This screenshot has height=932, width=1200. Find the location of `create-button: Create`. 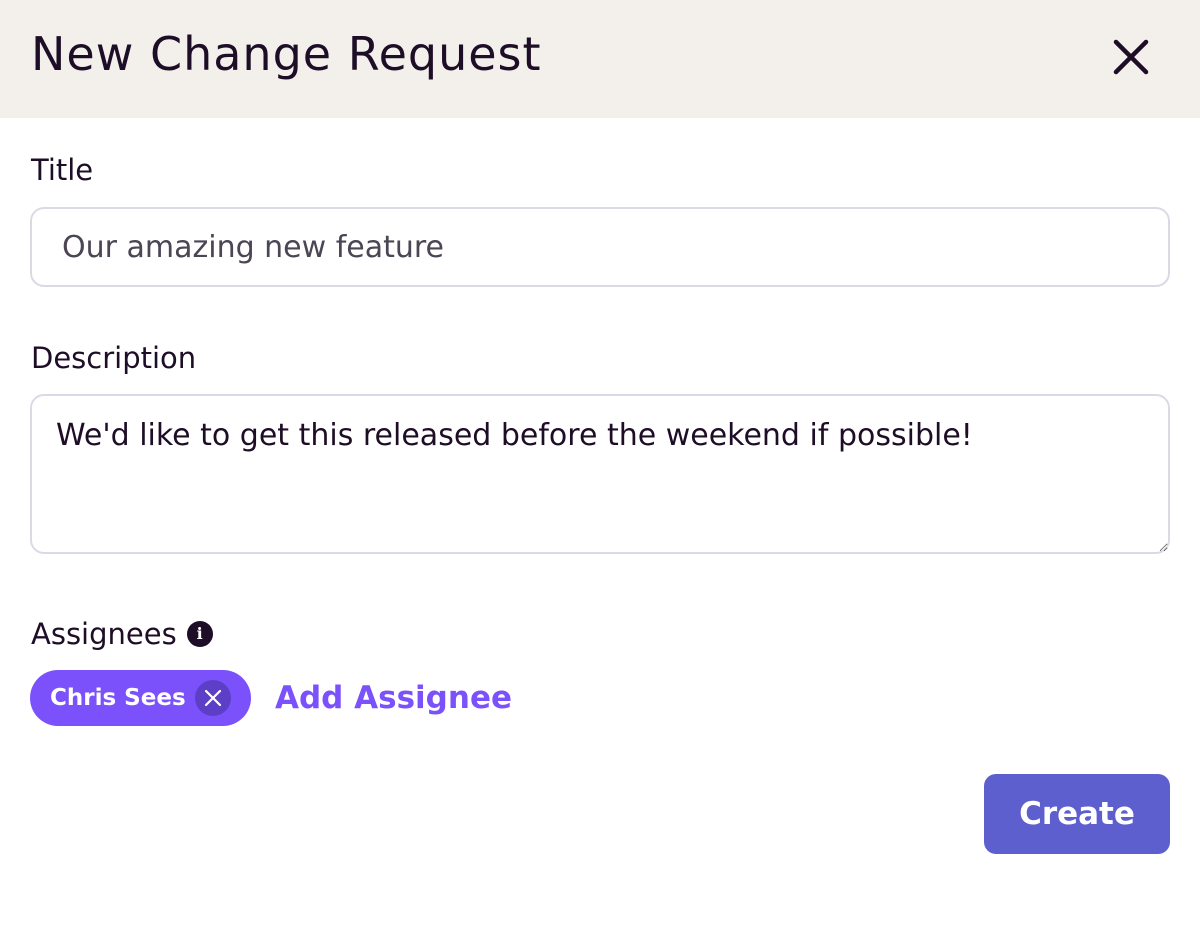

create-button: Create is located at coordinates (1077, 814).